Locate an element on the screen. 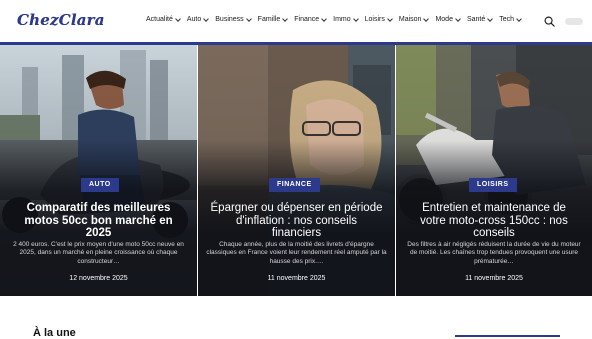  nav-item-label: Actualité is located at coordinates (159, 19).